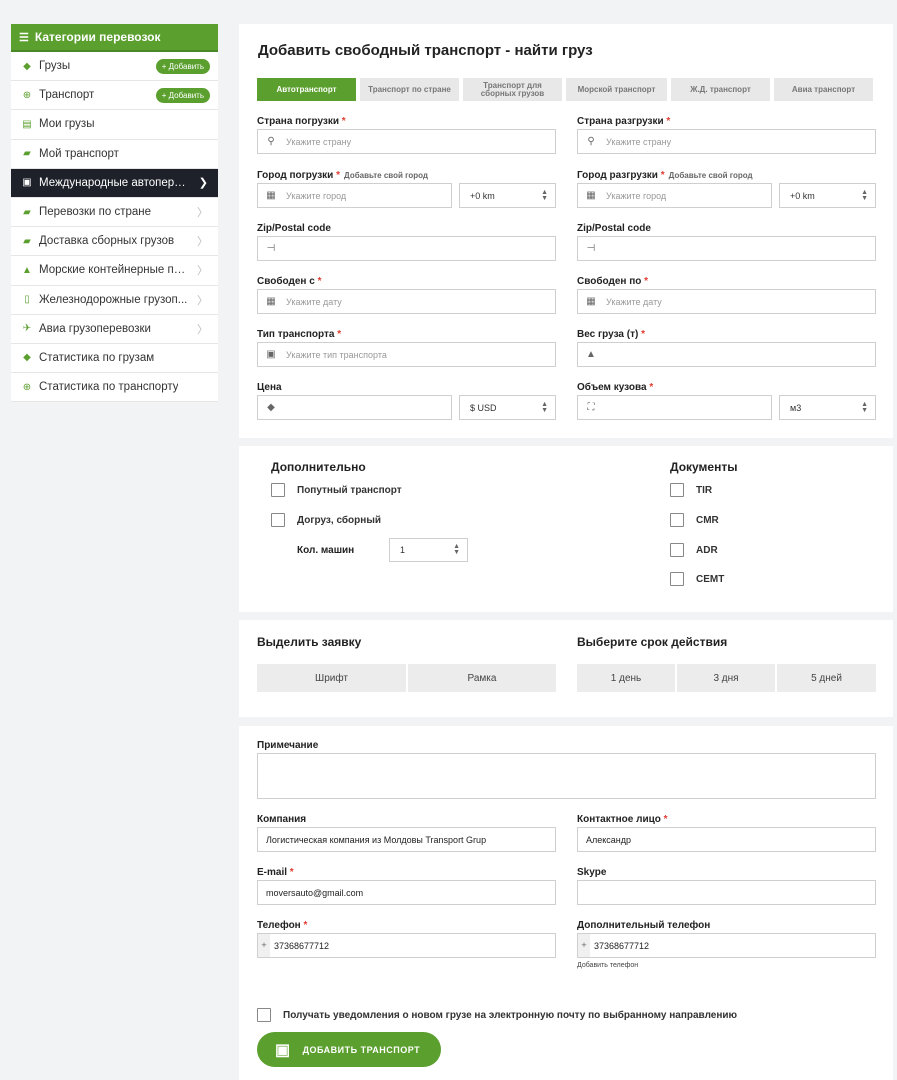  I want to click on sidebar-item-air: ✈ Авиа грузоперевозки 〉, so click(114, 329).